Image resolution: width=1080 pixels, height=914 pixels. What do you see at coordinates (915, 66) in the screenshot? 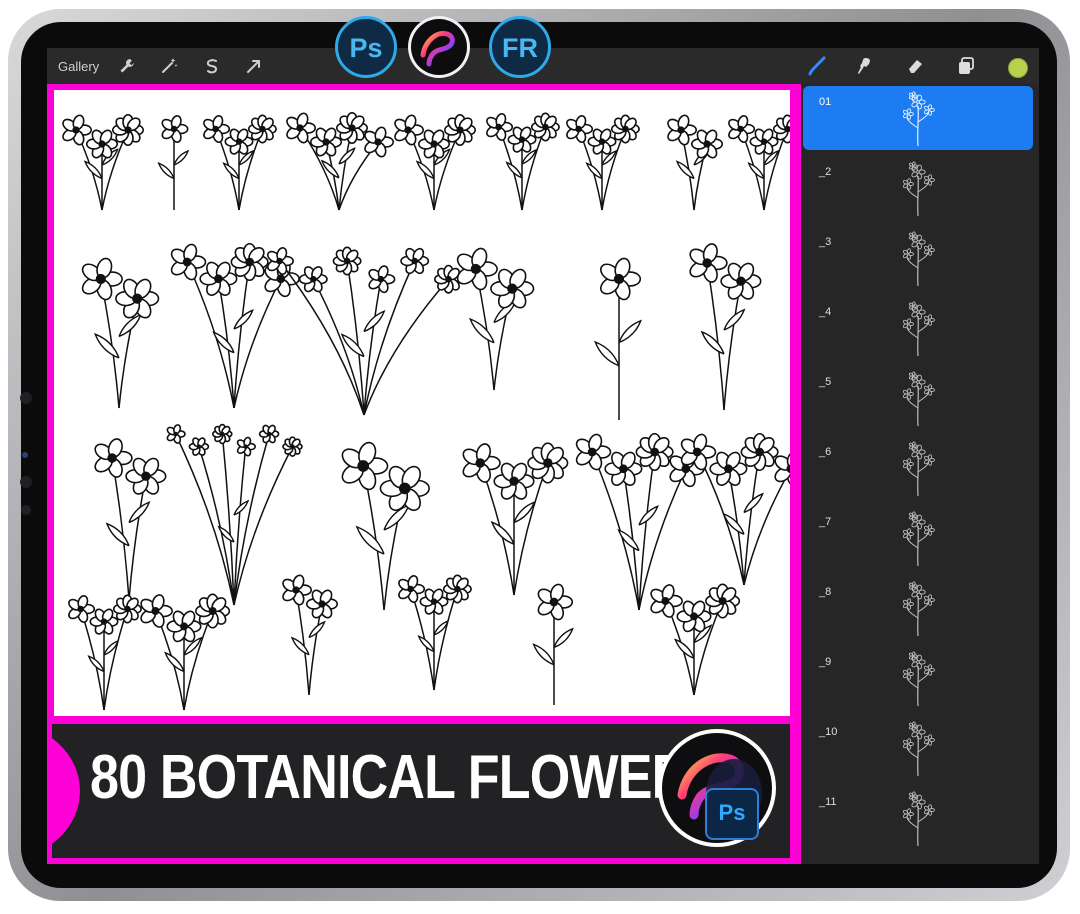
I see `eraser-icon` at bounding box center [915, 66].